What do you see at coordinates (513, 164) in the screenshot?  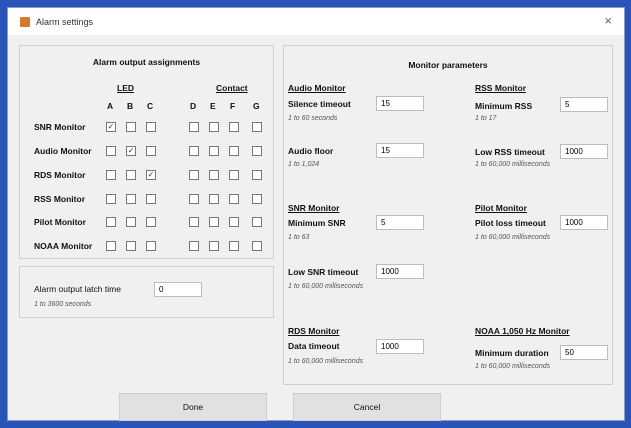 I see `low-rss-timeout-hint: 1 to 60,000 milliseconds` at bounding box center [513, 164].